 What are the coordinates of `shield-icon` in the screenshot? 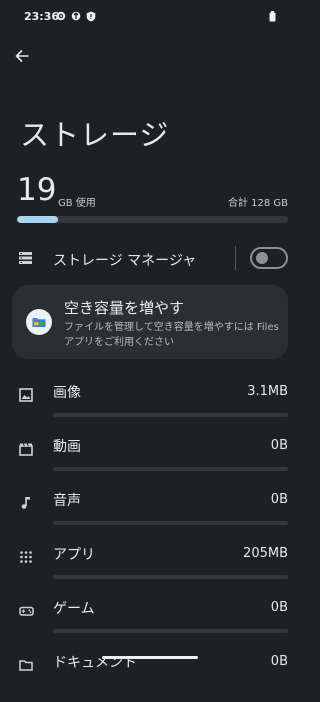 It's located at (91, 16).